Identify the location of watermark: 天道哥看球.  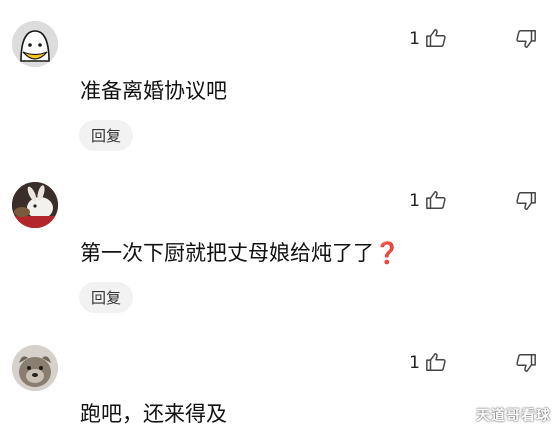
(513, 416).